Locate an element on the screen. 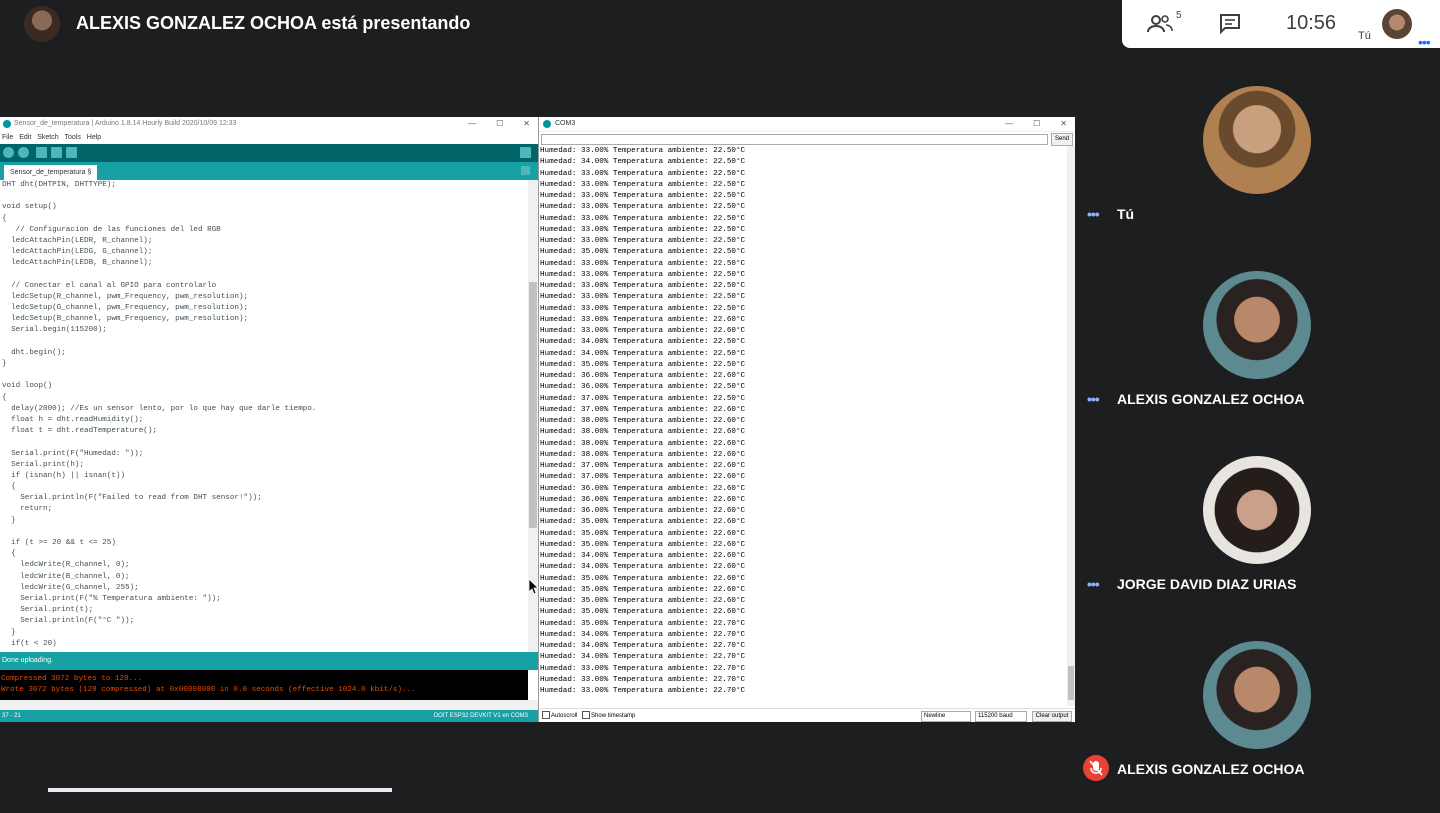 Image resolution: width=1440 pixels, height=813 pixels. serial-scrollbar is located at coordinates (1071, 426).